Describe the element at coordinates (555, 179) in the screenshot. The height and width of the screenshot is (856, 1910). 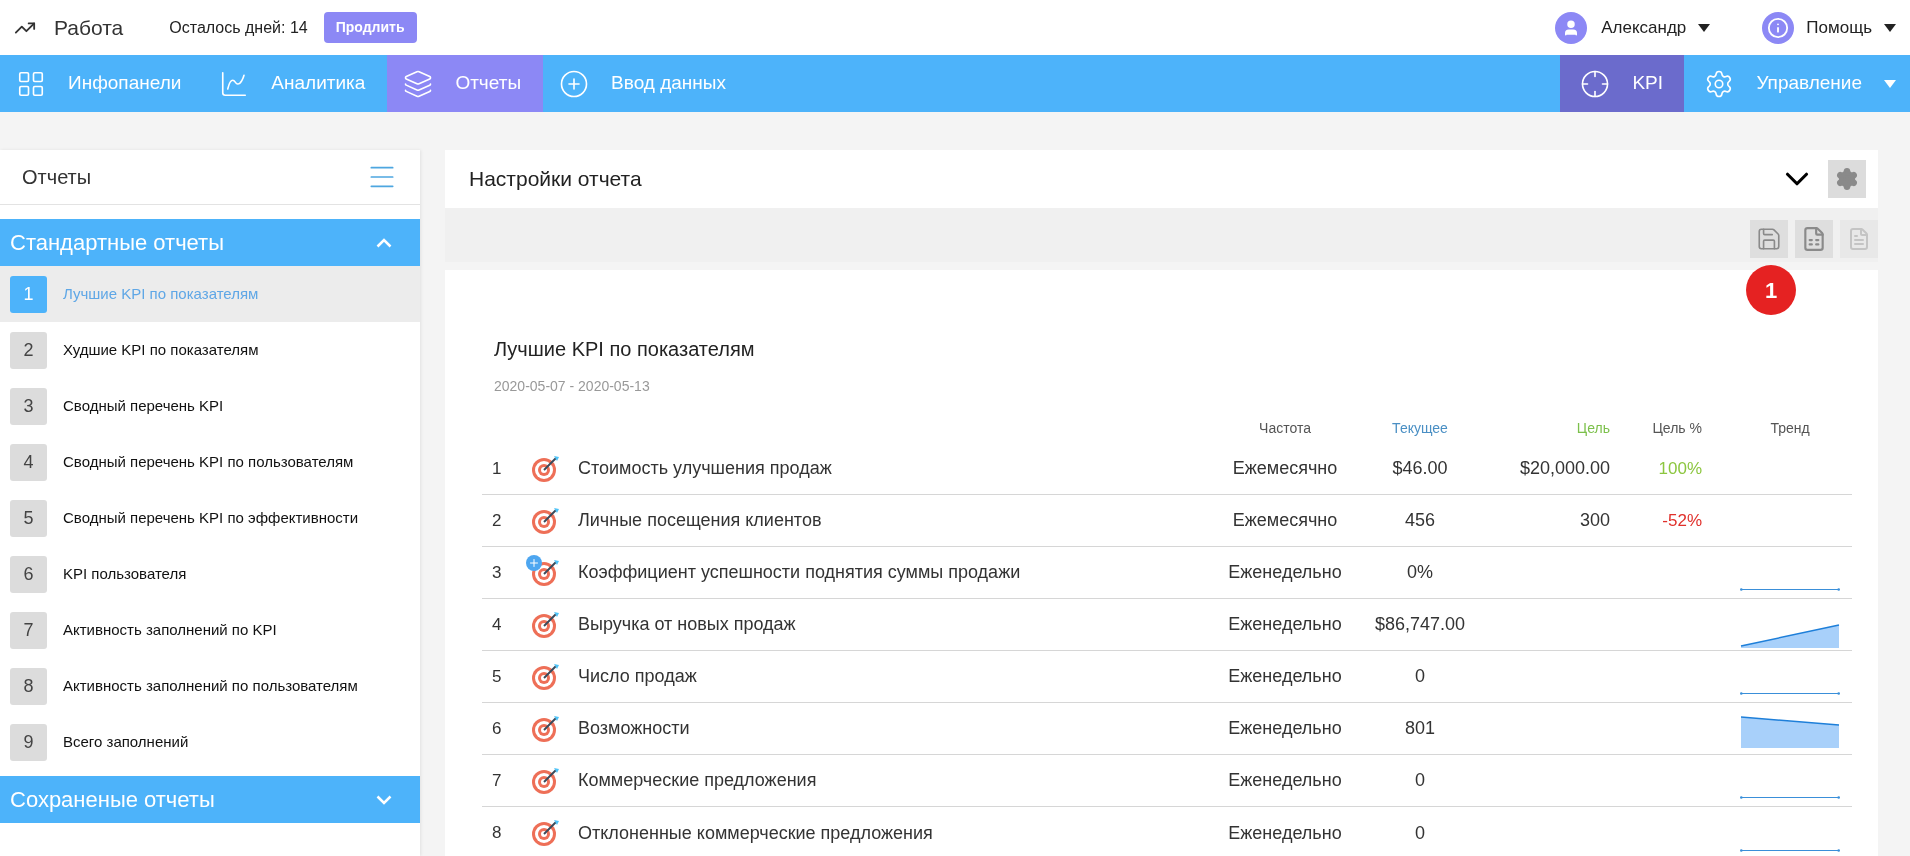
I see `settings-title: Настройки отчета` at that location.